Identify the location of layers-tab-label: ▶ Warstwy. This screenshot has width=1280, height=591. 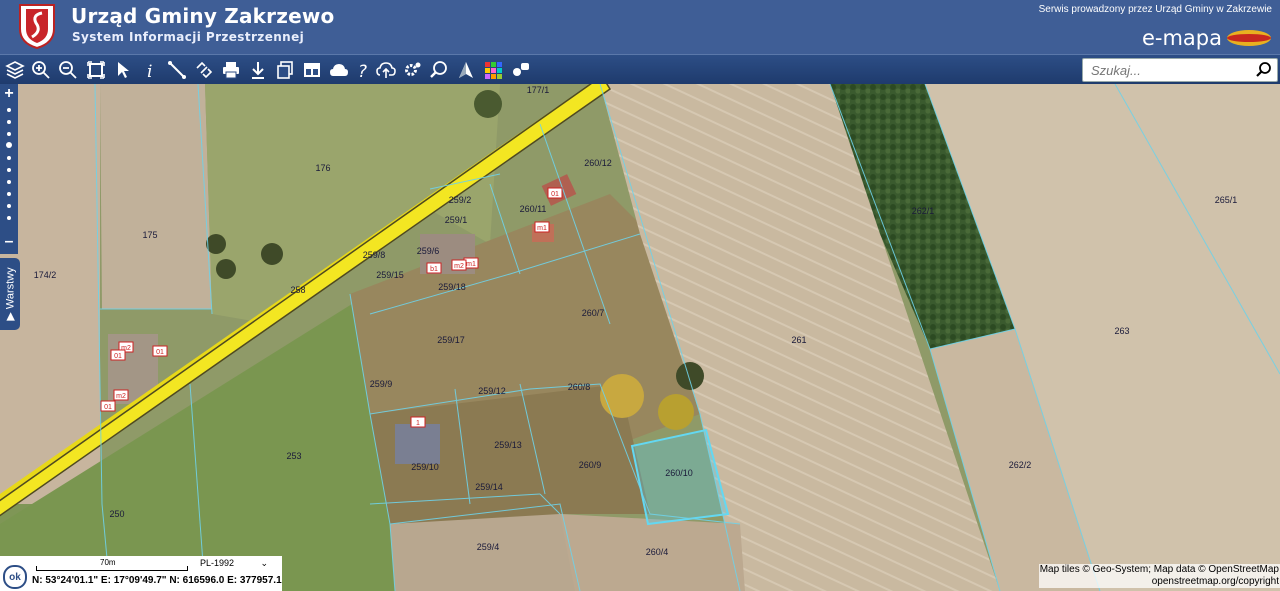
(10, 294).